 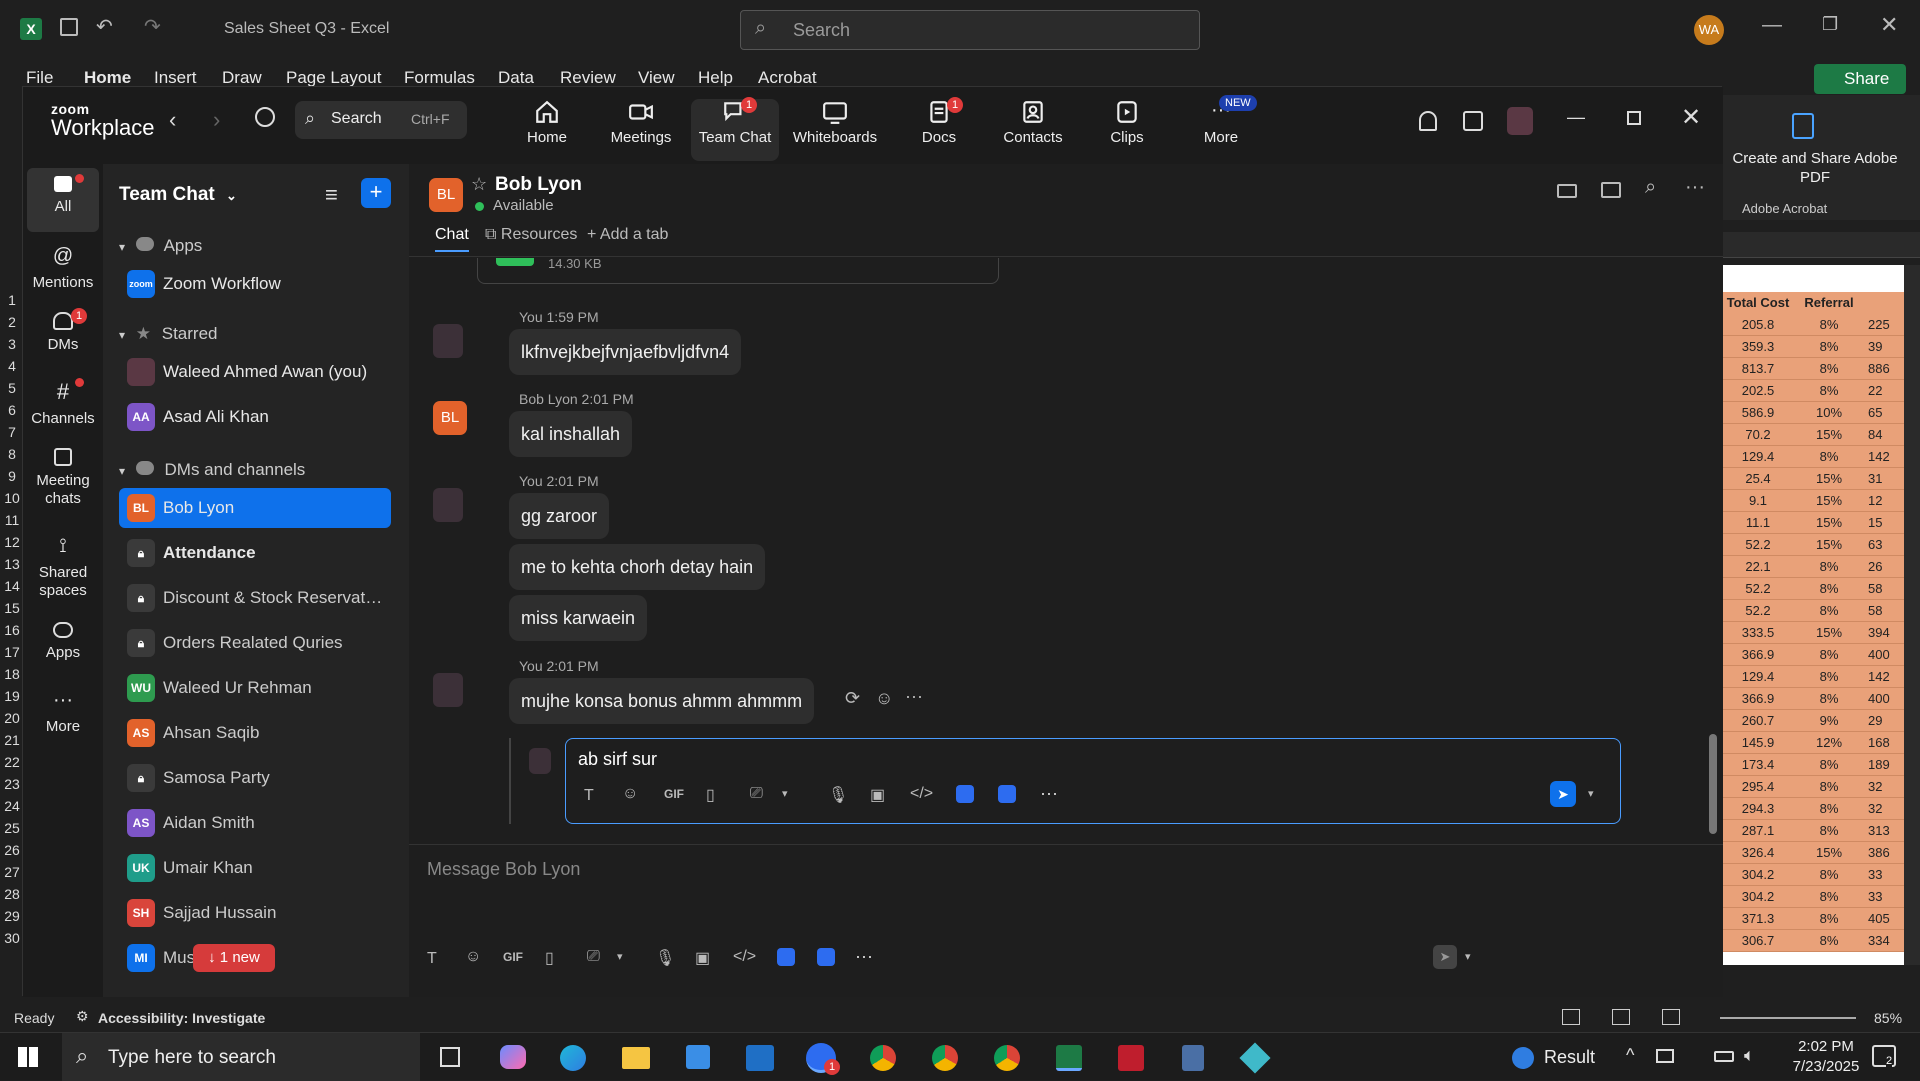 I want to click on nav-home: Home, so click(x=547, y=130).